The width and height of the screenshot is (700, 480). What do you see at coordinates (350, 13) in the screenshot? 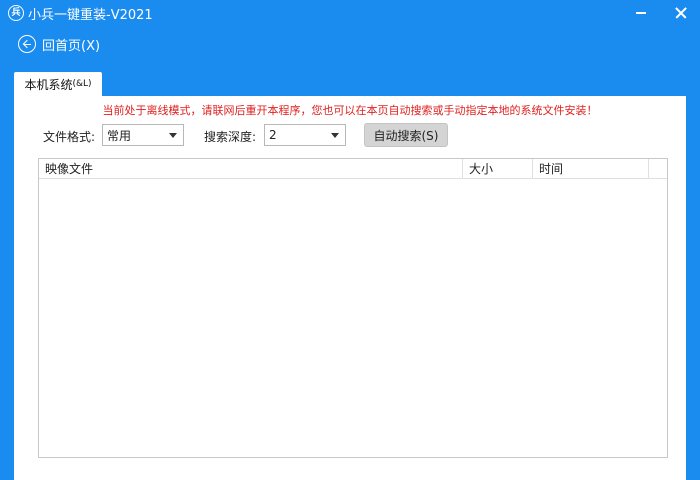
I see `title-bar: 兵 小兵一键重装-V2021` at bounding box center [350, 13].